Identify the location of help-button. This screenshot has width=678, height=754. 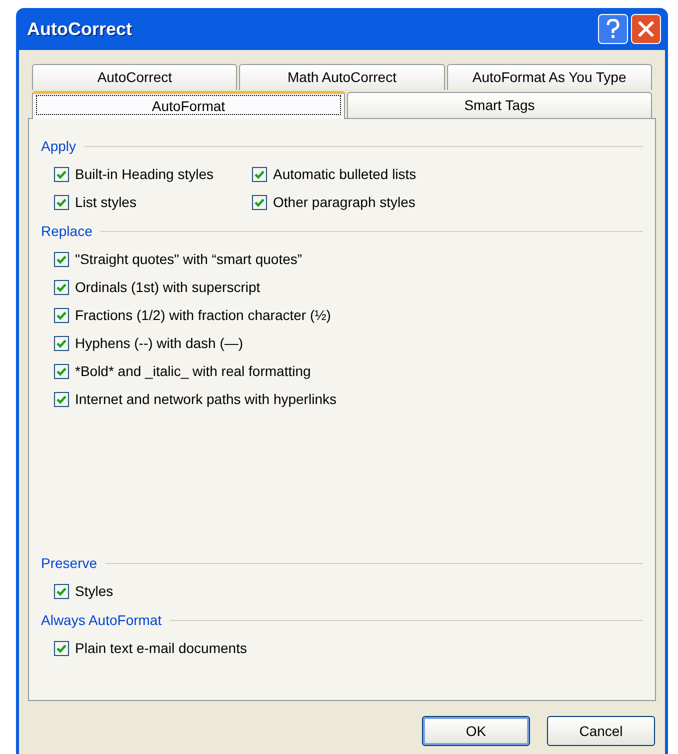
(613, 29).